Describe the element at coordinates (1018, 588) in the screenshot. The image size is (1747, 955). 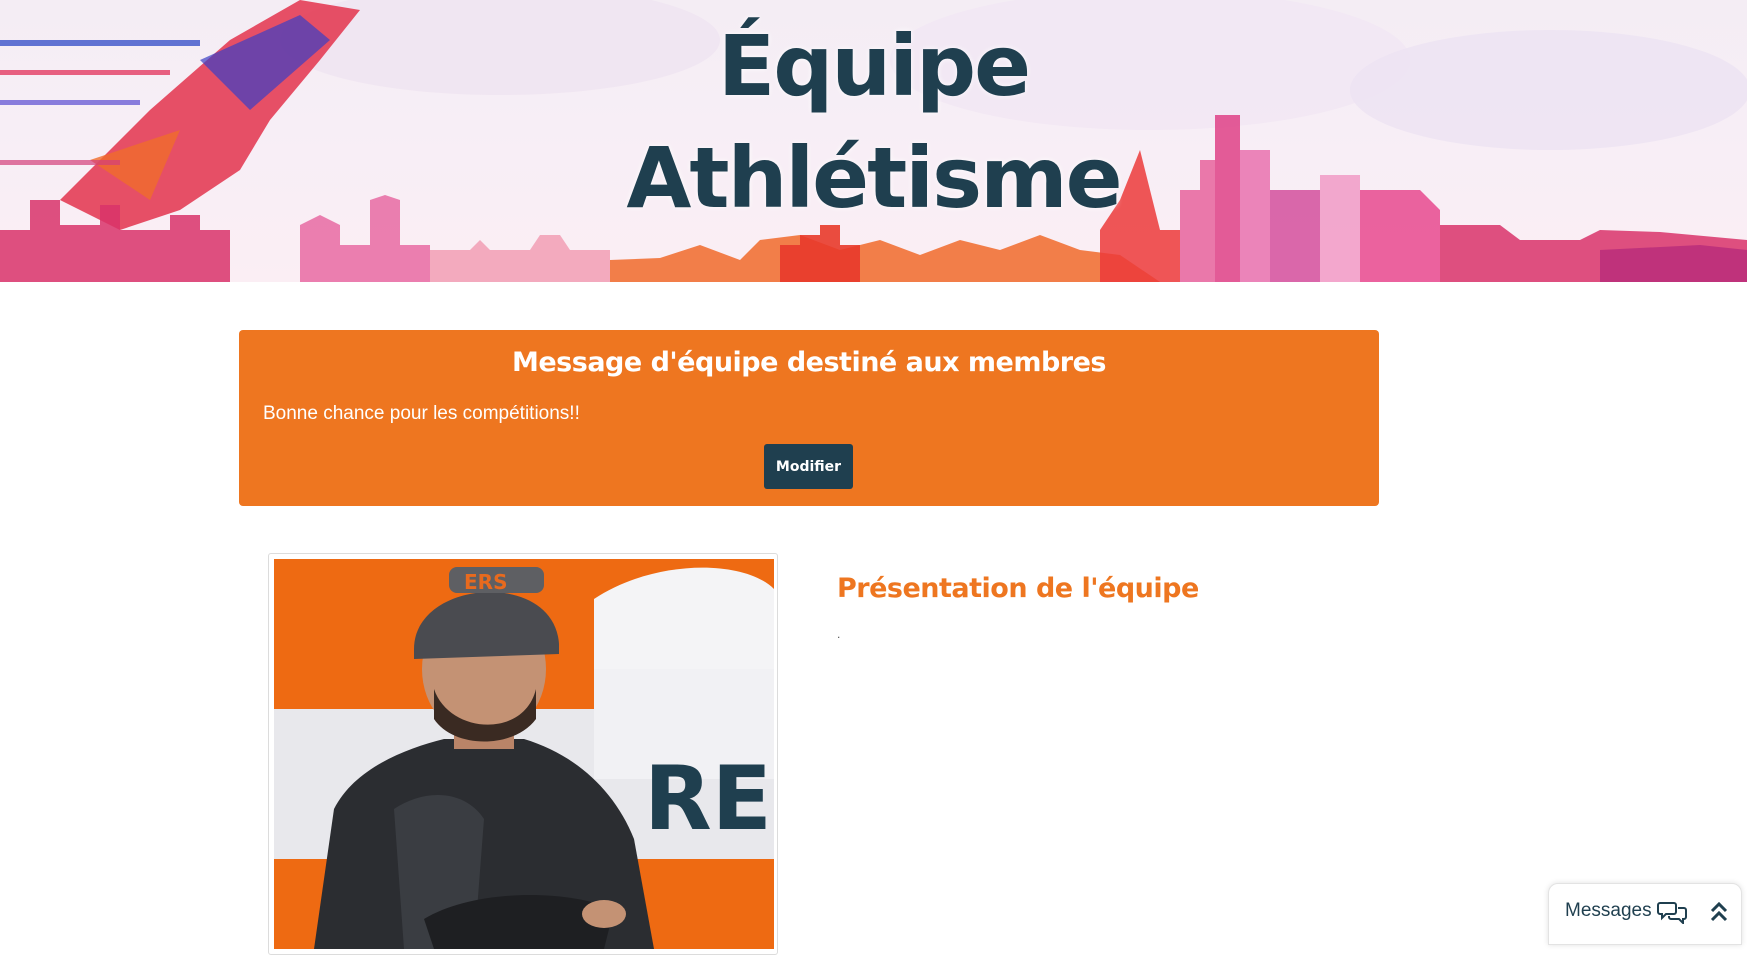
I see `presentation-heading: Présentation de l'équipe` at that location.